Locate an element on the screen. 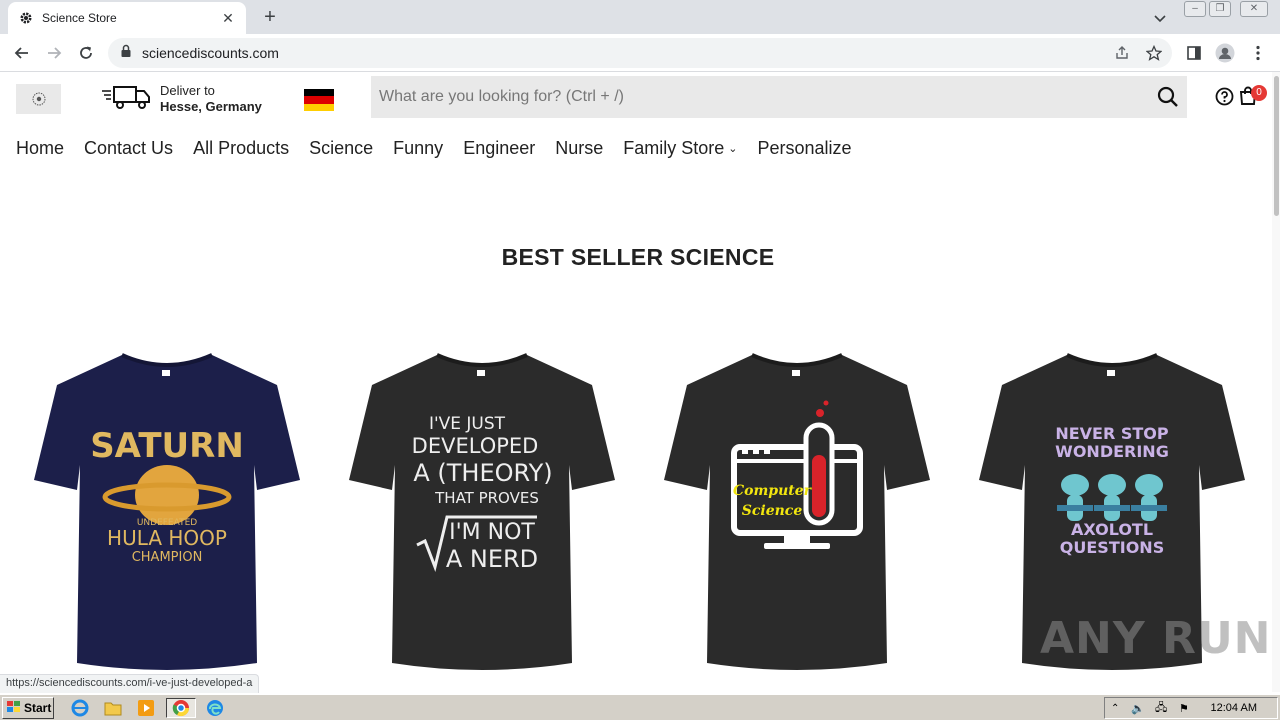  print-line: A (THEORY) is located at coordinates (482, 473).